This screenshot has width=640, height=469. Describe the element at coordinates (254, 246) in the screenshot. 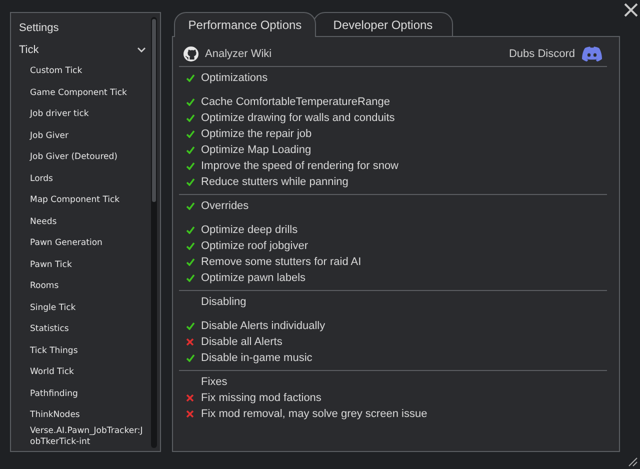

I see `option-label: Optimize roof jobgiver` at that location.